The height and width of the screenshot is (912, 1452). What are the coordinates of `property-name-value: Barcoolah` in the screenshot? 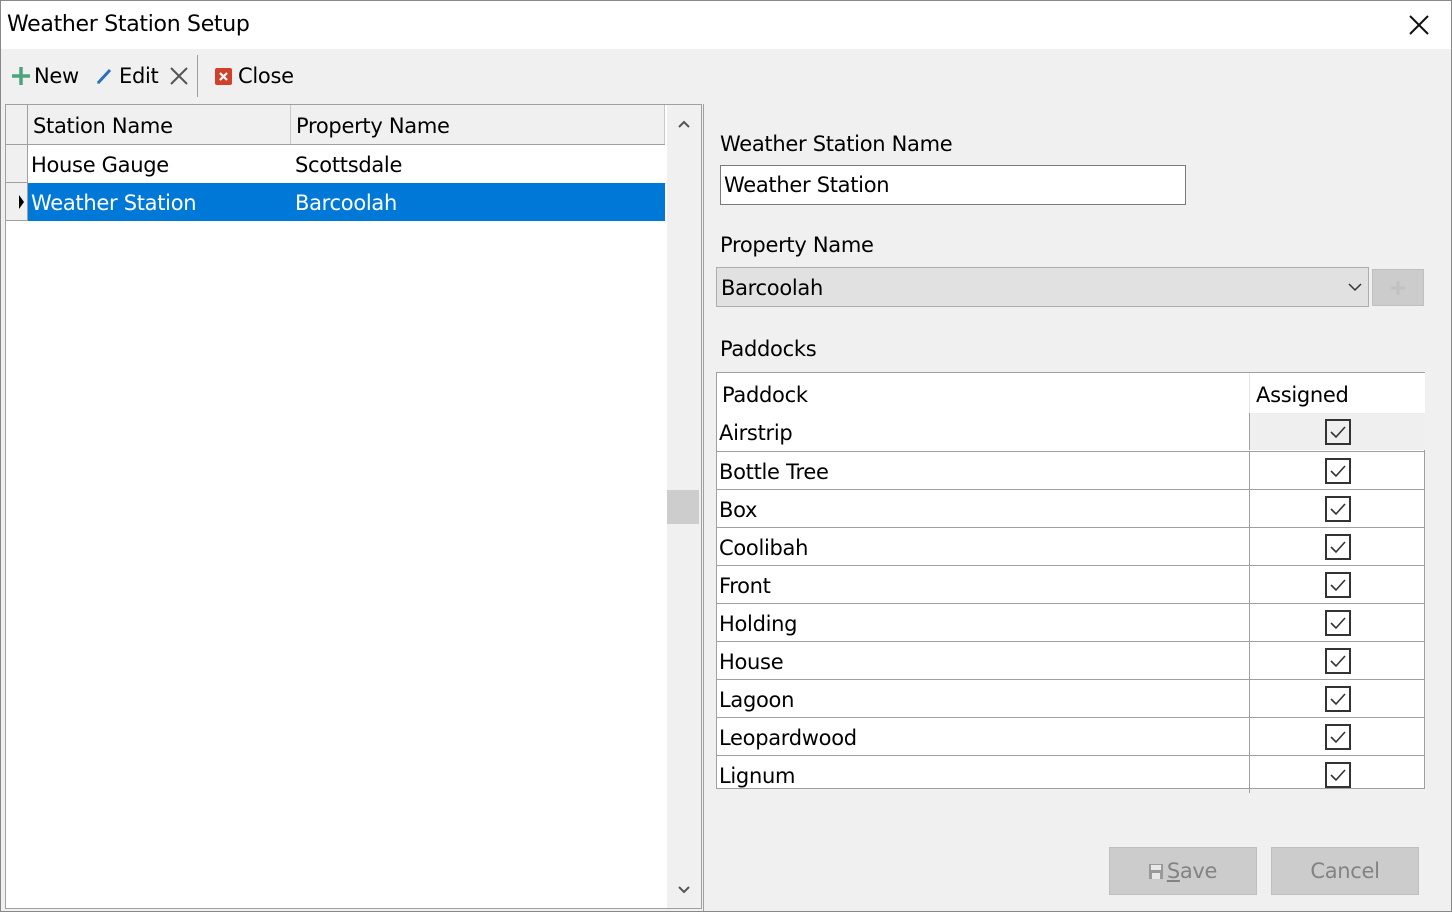 It's located at (772, 288).